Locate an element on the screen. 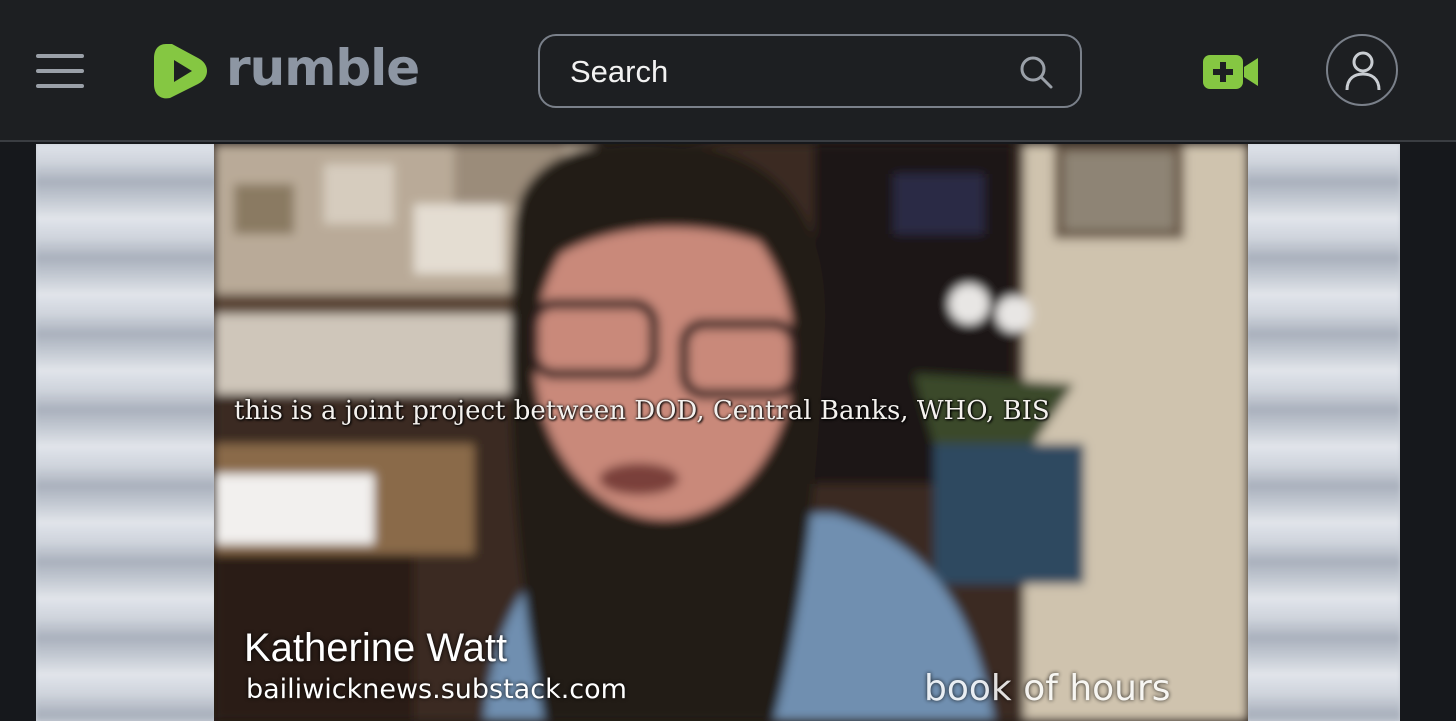 The height and width of the screenshot is (721, 1456). search-box is located at coordinates (810, 71).